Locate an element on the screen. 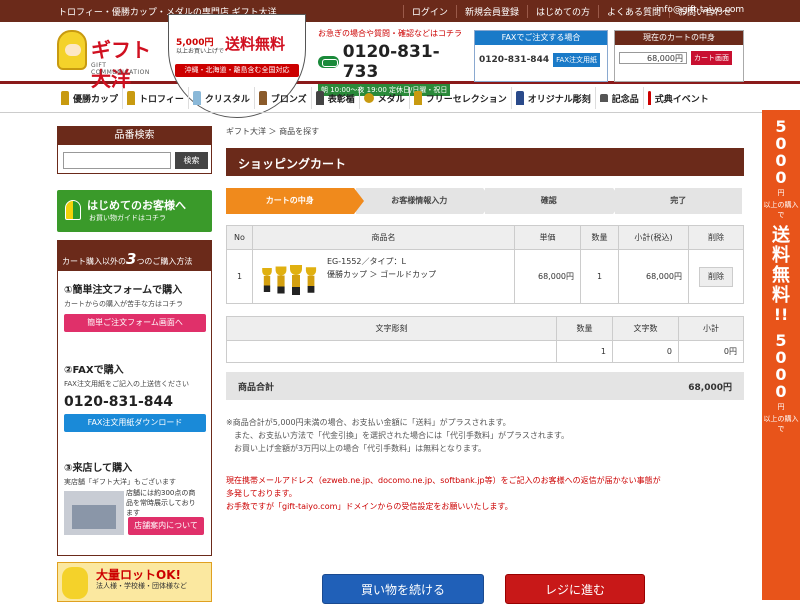  store-photo is located at coordinates (94, 513).